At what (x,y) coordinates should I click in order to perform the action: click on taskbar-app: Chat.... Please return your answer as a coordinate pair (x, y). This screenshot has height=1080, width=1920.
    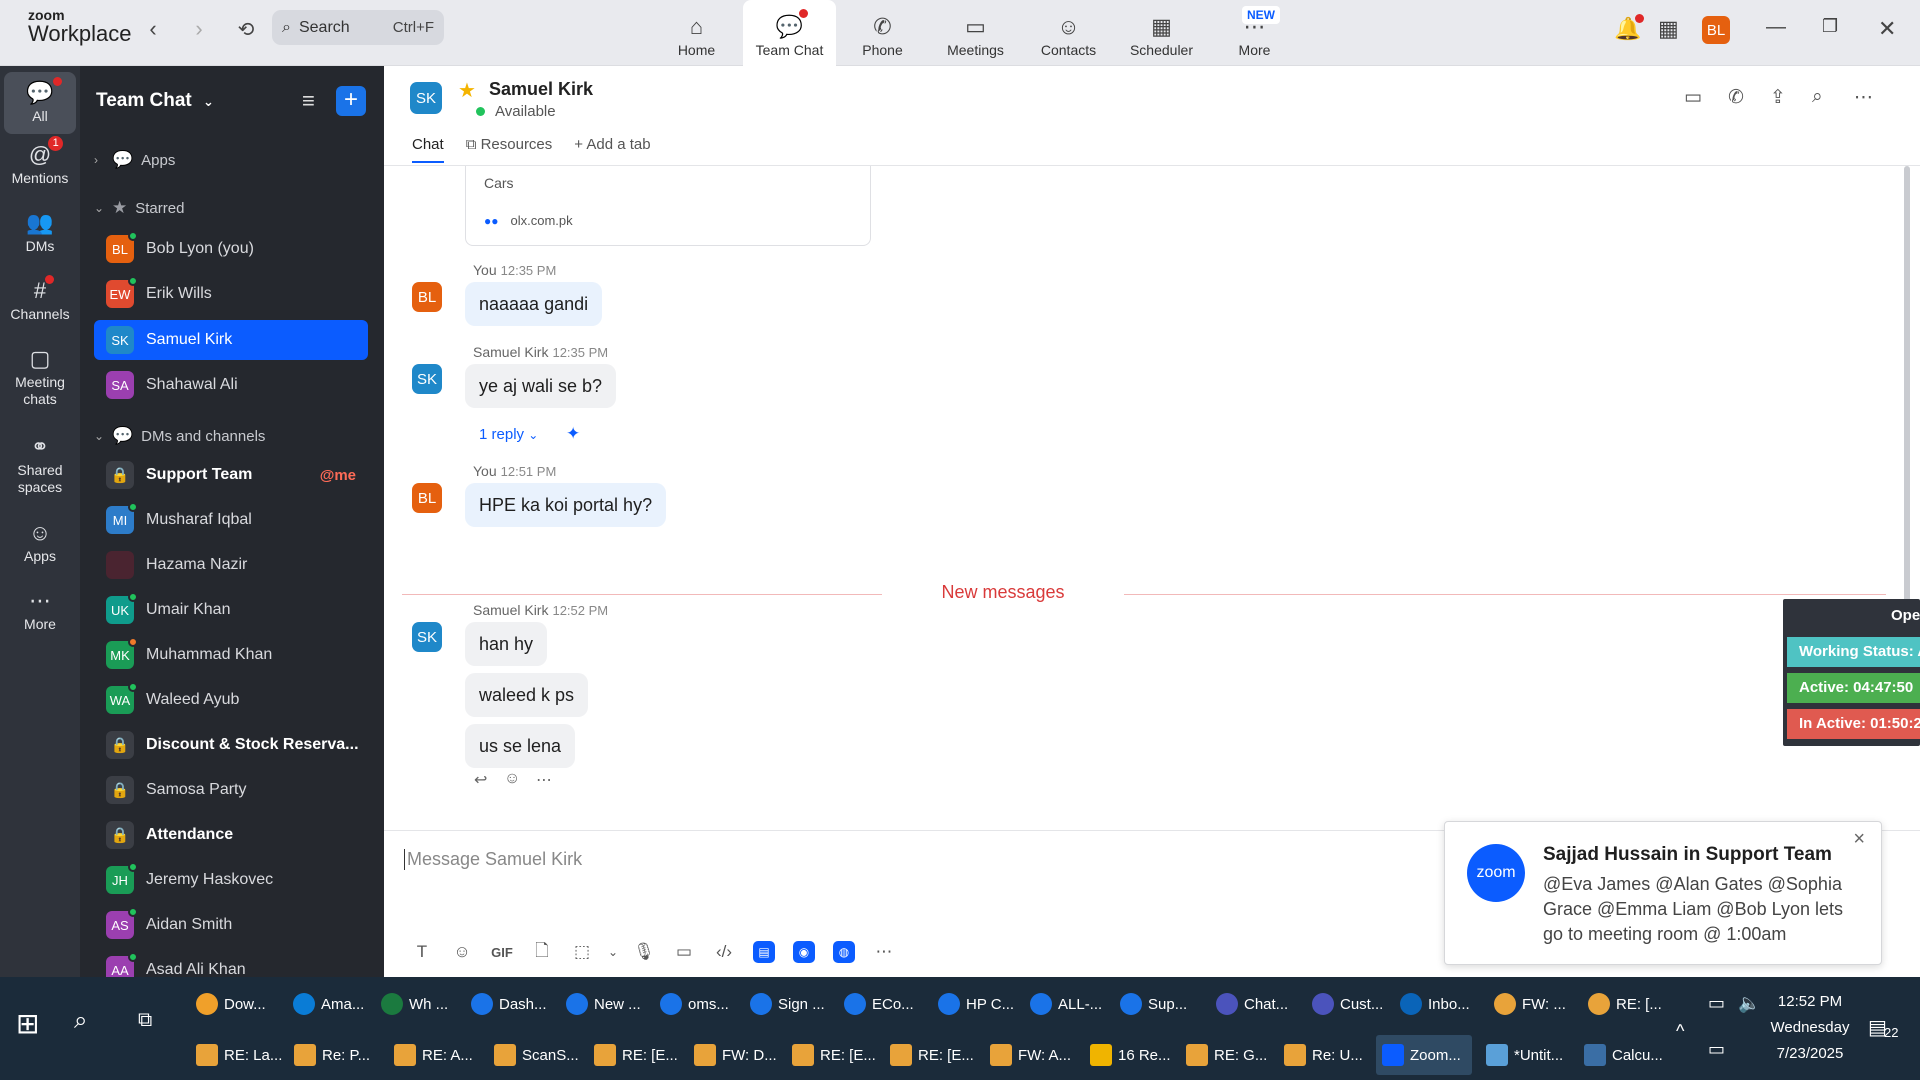
    Looking at the image, I should click on (1256, 1004).